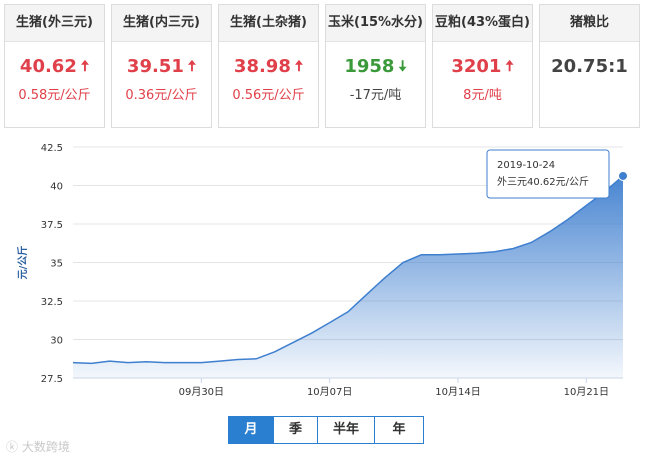  Describe the element at coordinates (346, 430) in the screenshot. I see `tab-half-year: 半年` at that location.